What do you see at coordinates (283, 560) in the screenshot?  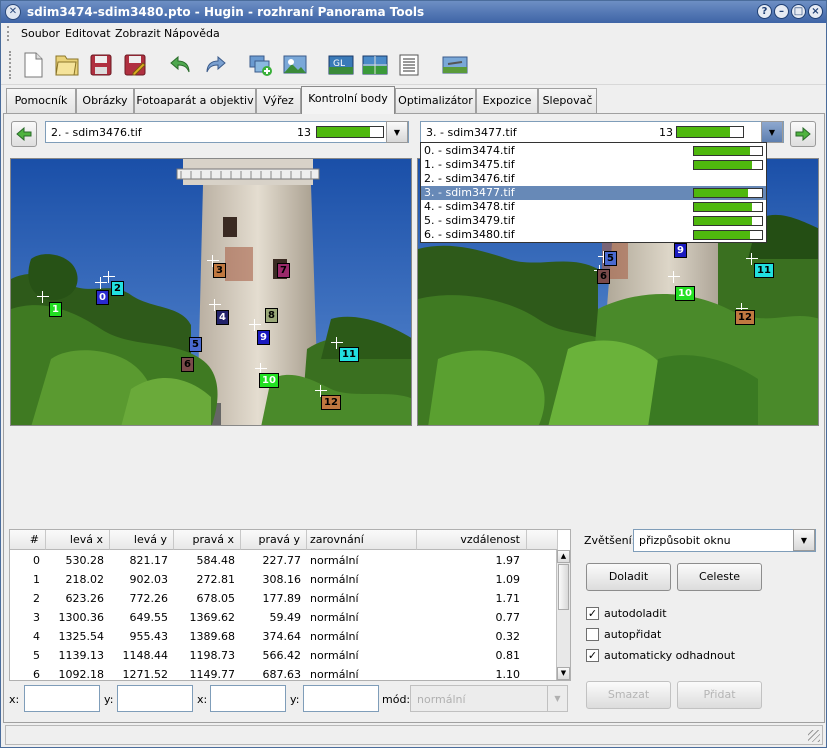 I see `table-row: 0 530.28 821.17 584.48 227.77 normální 1.97` at bounding box center [283, 560].